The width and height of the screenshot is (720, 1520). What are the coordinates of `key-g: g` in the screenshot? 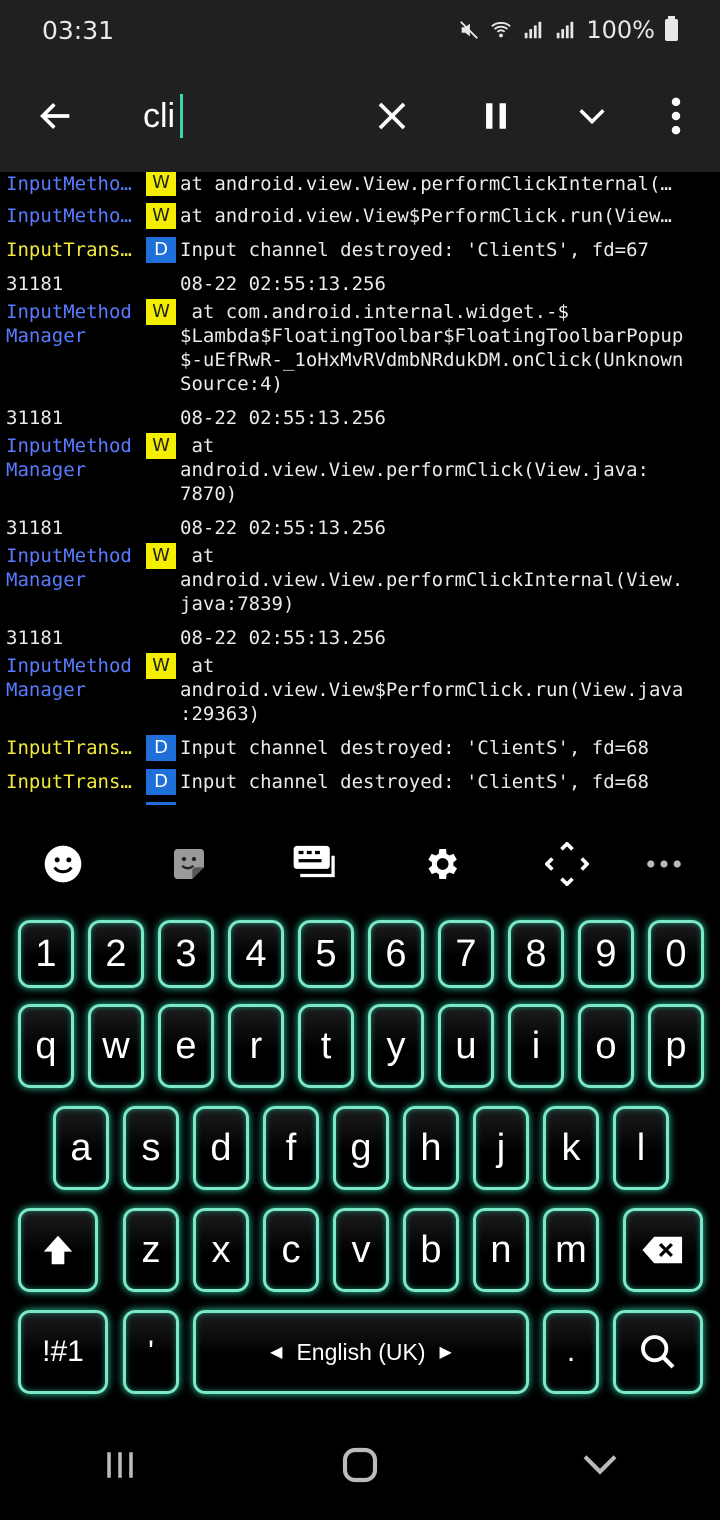 It's located at (361, 1148).